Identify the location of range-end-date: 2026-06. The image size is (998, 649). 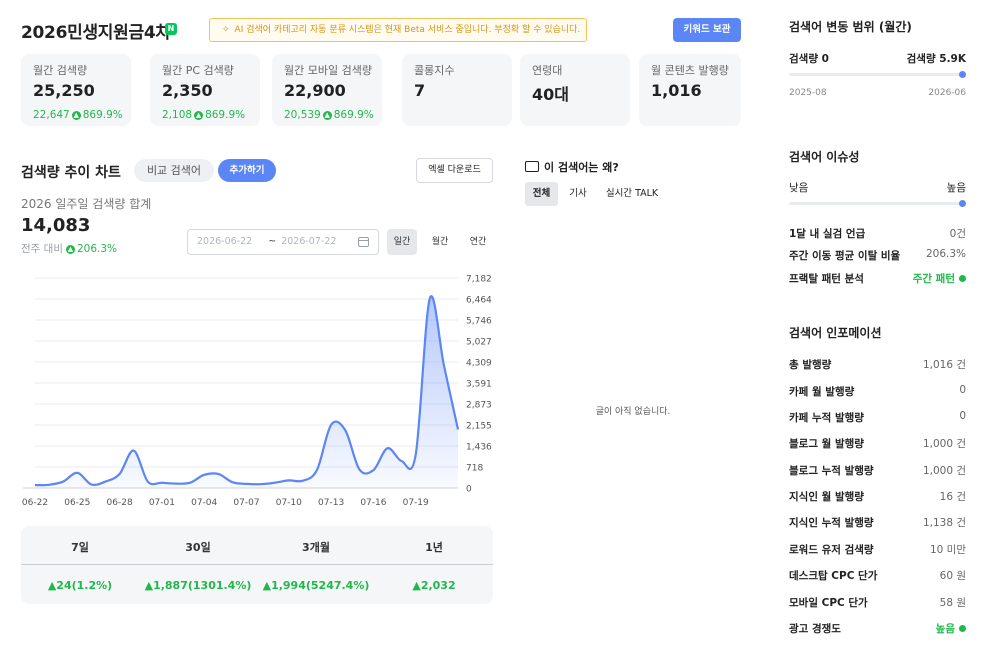
(947, 93).